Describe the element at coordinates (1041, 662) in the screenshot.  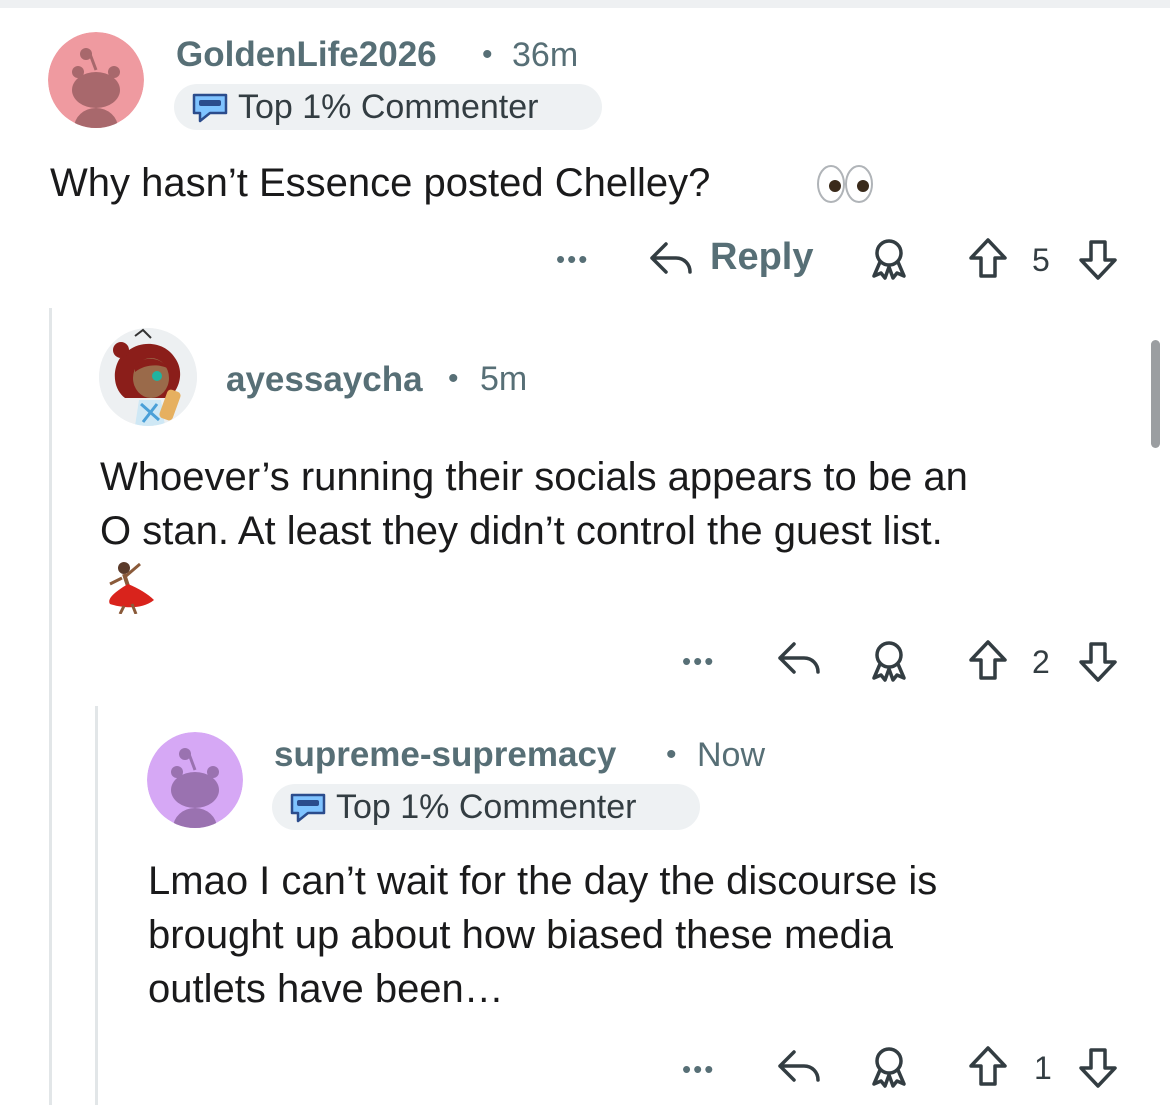
I see `vote-count: 2` at that location.